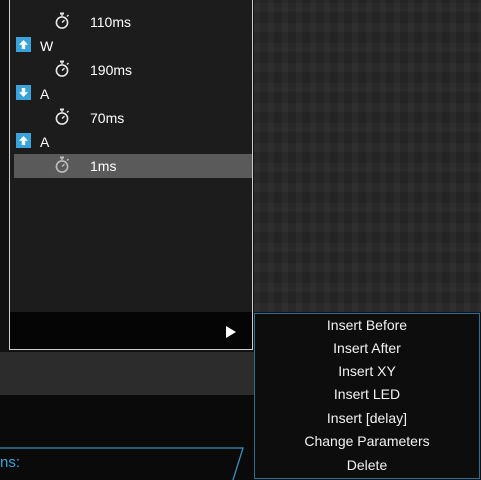 Image resolution: width=481 pixels, height=480 pixels. I want to click on menu-item-insert-xy: Insert XY, so click(367, 371).